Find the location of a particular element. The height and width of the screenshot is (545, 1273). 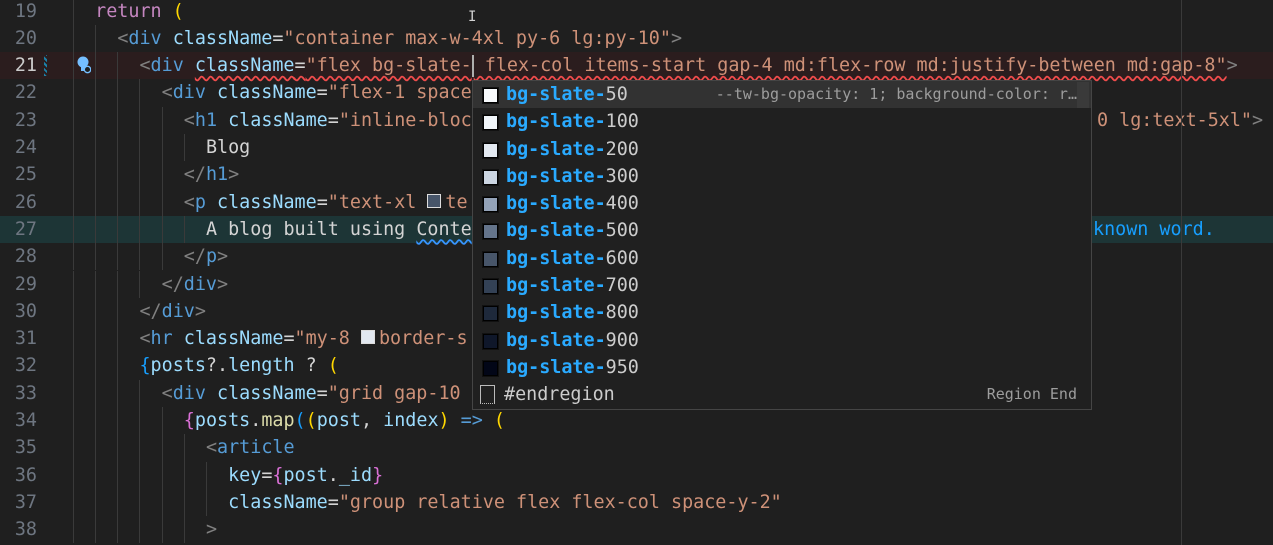

suggestion-suffix: 900 is located at coordinates (622, 340).